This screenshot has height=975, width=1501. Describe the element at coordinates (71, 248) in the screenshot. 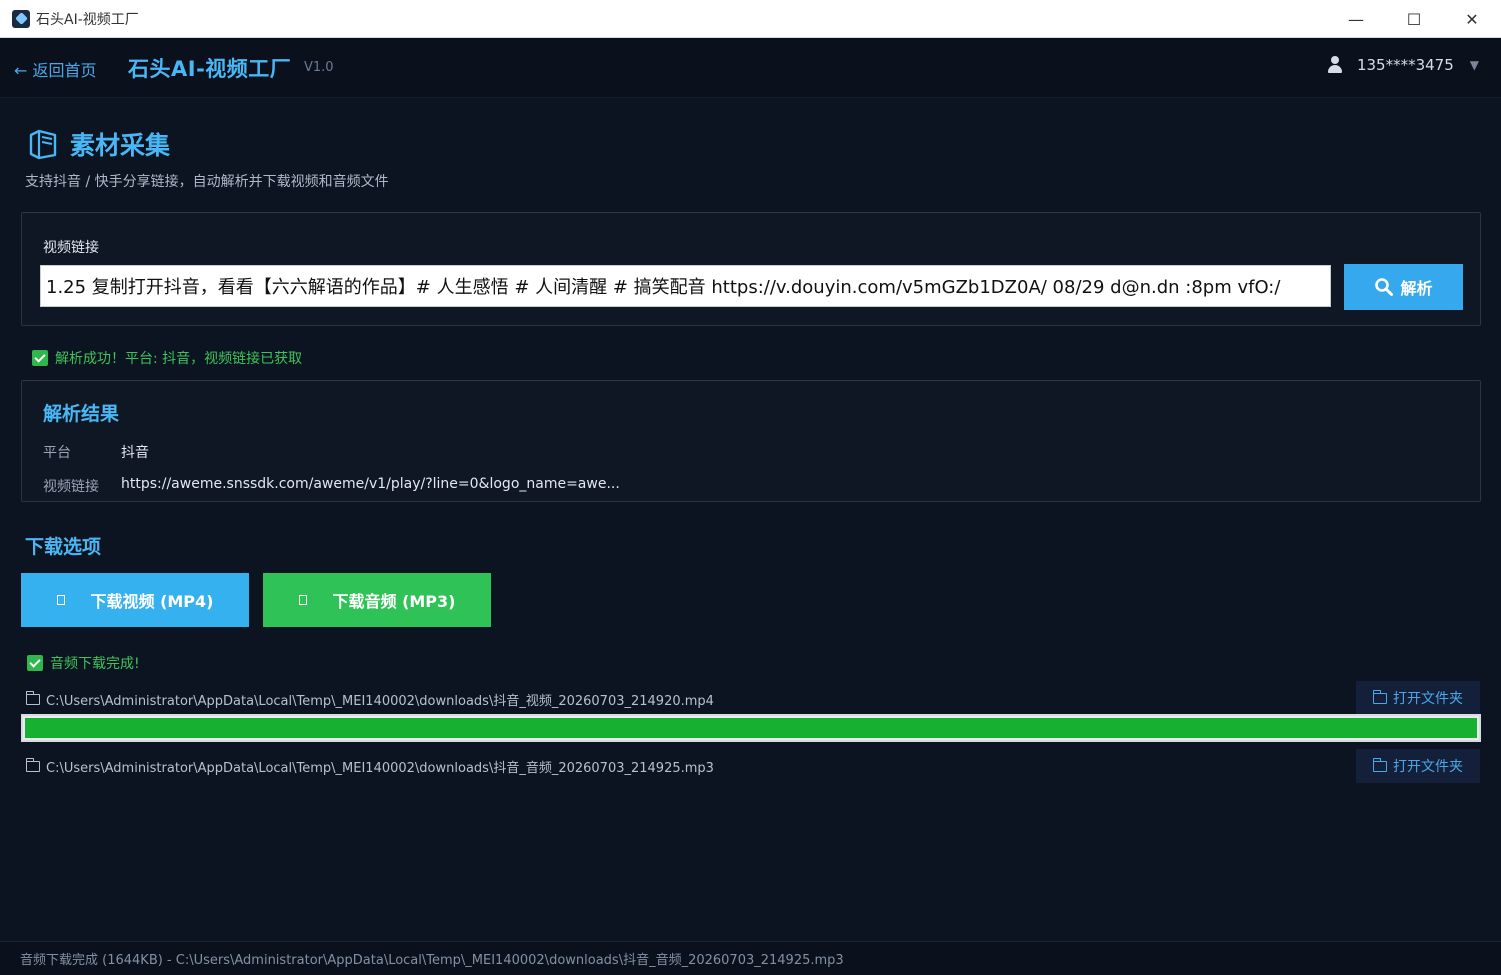

I see `url-field-label: 视频链接` at that location.